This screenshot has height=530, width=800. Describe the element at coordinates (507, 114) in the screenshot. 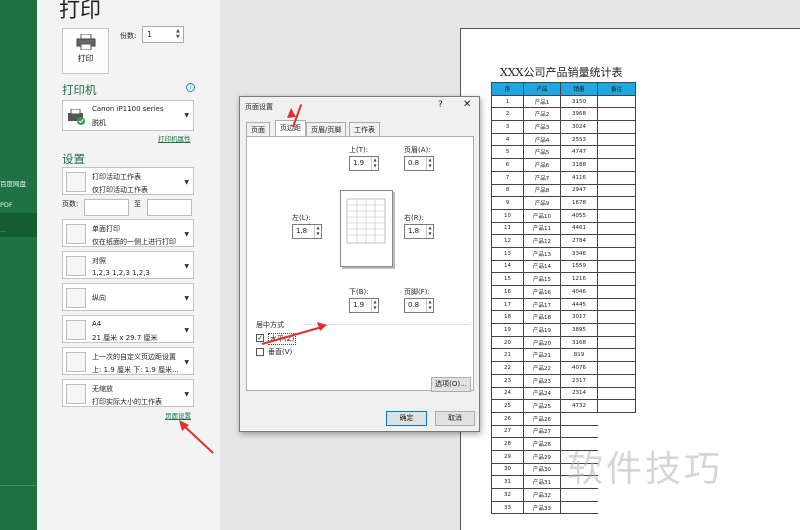

I see `table-cell: 2` at that location.